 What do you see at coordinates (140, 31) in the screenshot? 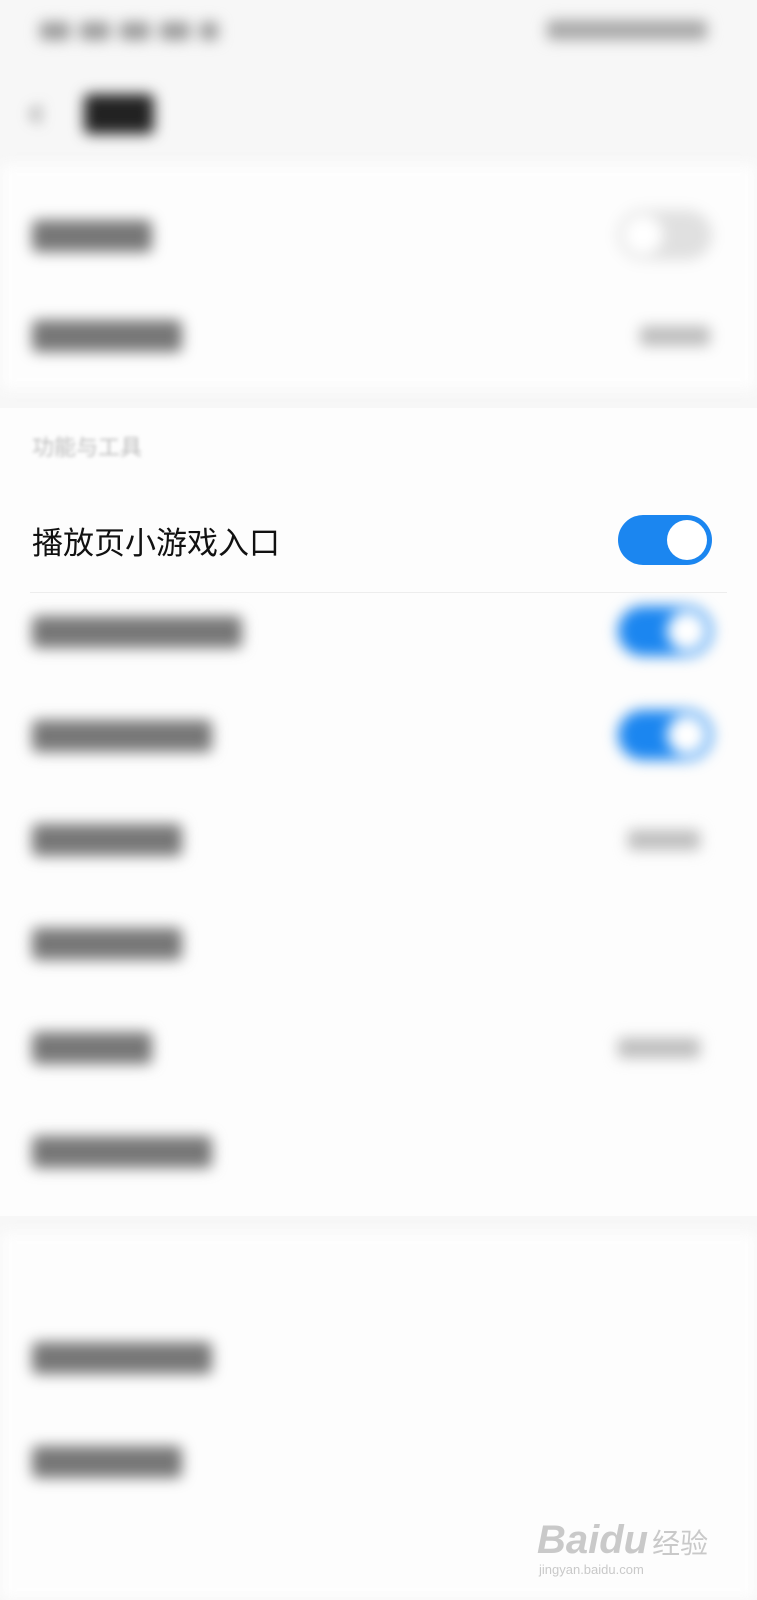
I see `signal-indicators` at bounding box center [140, 31].